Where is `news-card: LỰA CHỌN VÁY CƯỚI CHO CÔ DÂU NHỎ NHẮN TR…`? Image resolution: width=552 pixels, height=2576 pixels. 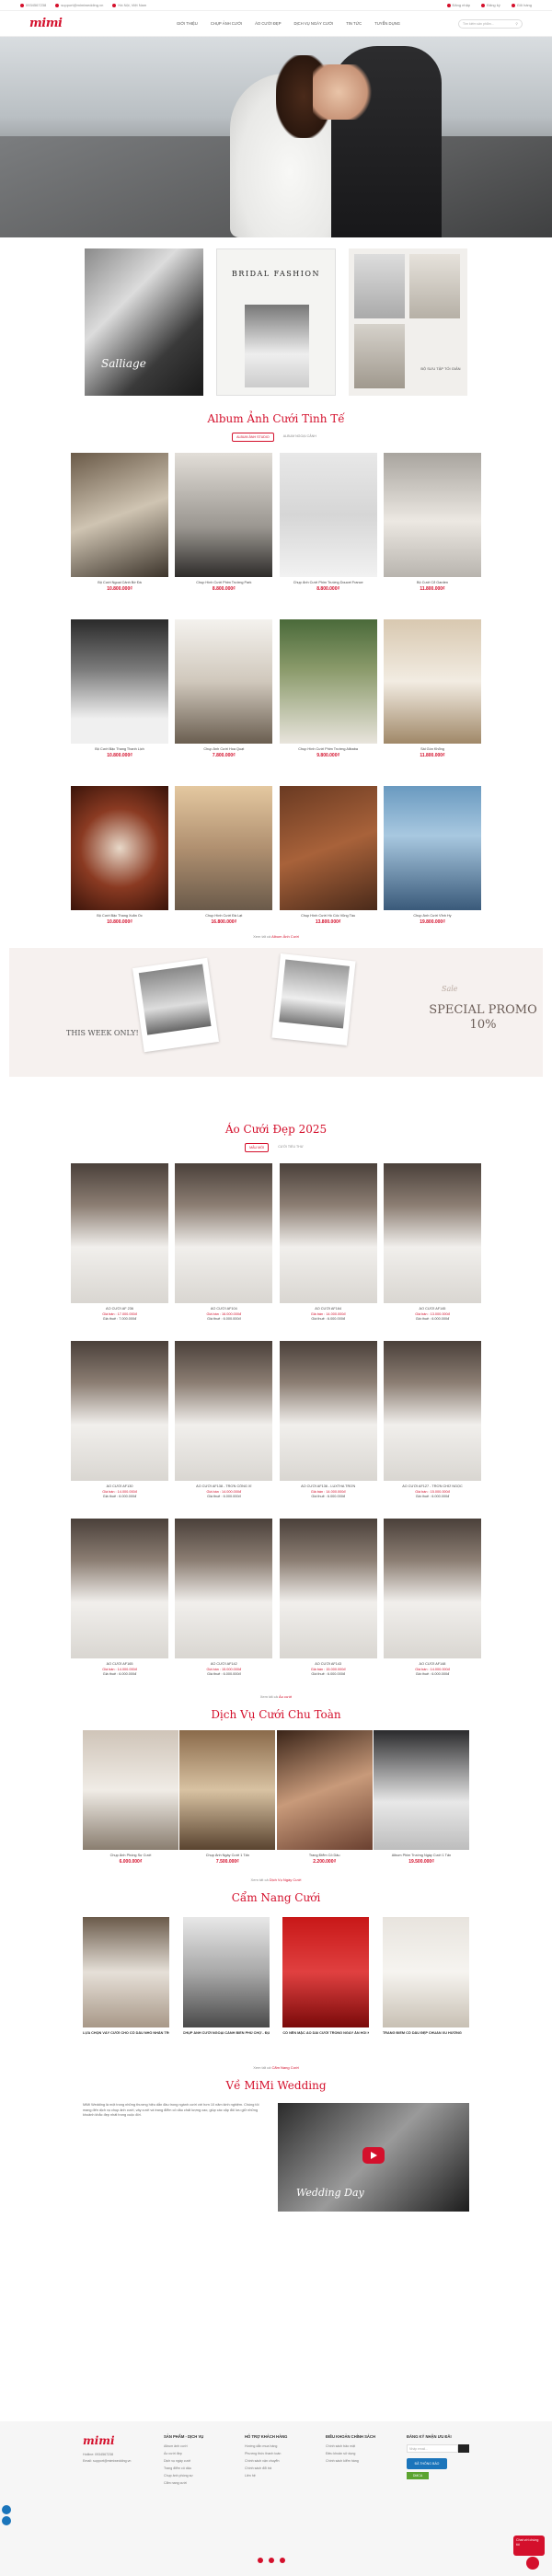 news-card: LỰA CHỌN VÁY CƯỚI CHO CÔ DÂU NHỎ NHẮN TR… is located at coordinates (126, 1981).